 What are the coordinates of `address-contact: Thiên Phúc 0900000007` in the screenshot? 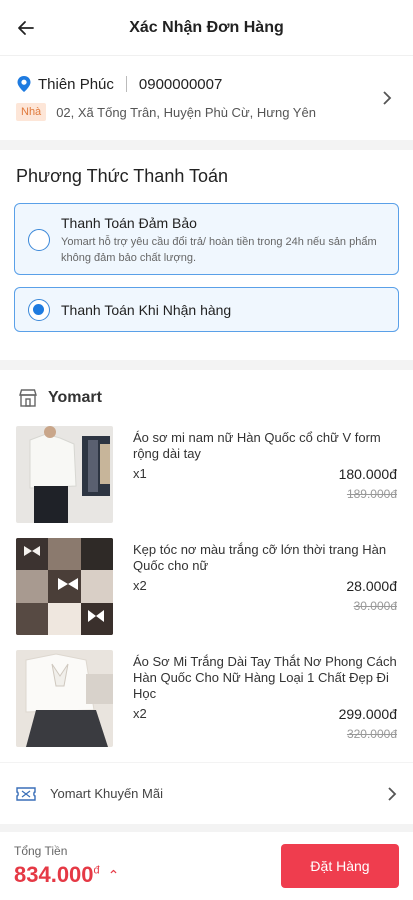 It's located at (196, 84).